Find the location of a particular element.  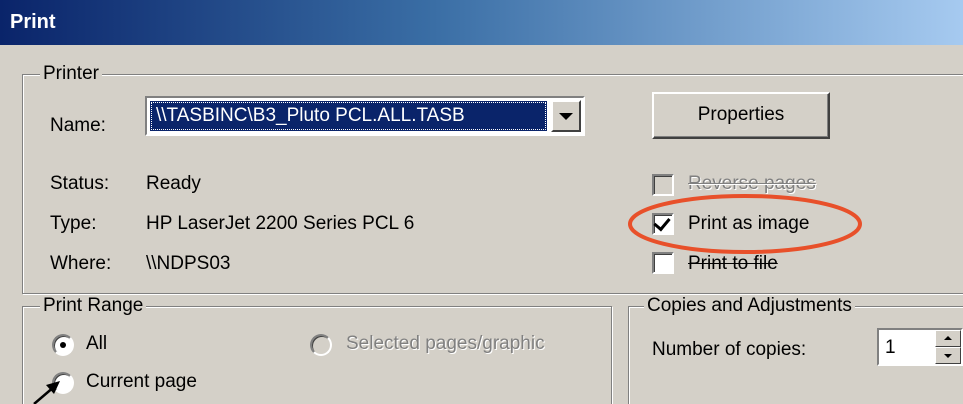

spin-up-button is located at coordinates (948, 338).